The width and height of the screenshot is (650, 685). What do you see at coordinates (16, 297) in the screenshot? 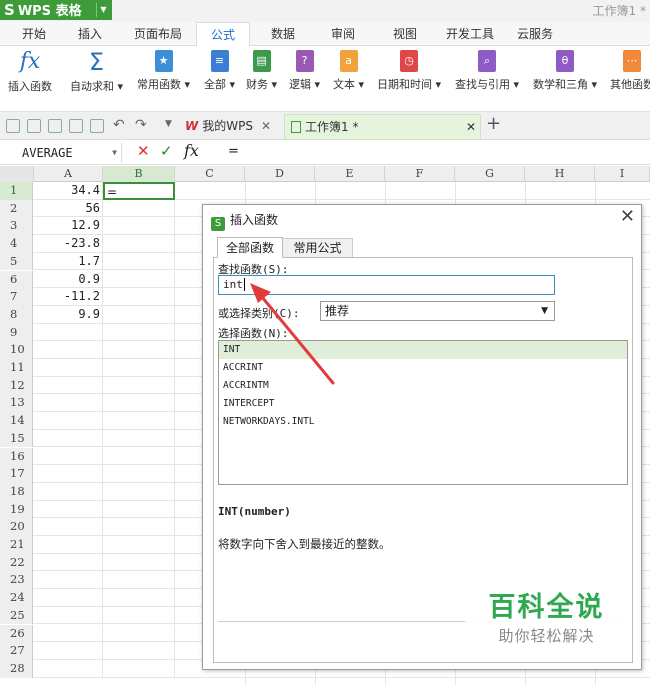
I see `row-header: 7` at bounding box center [16, 297].